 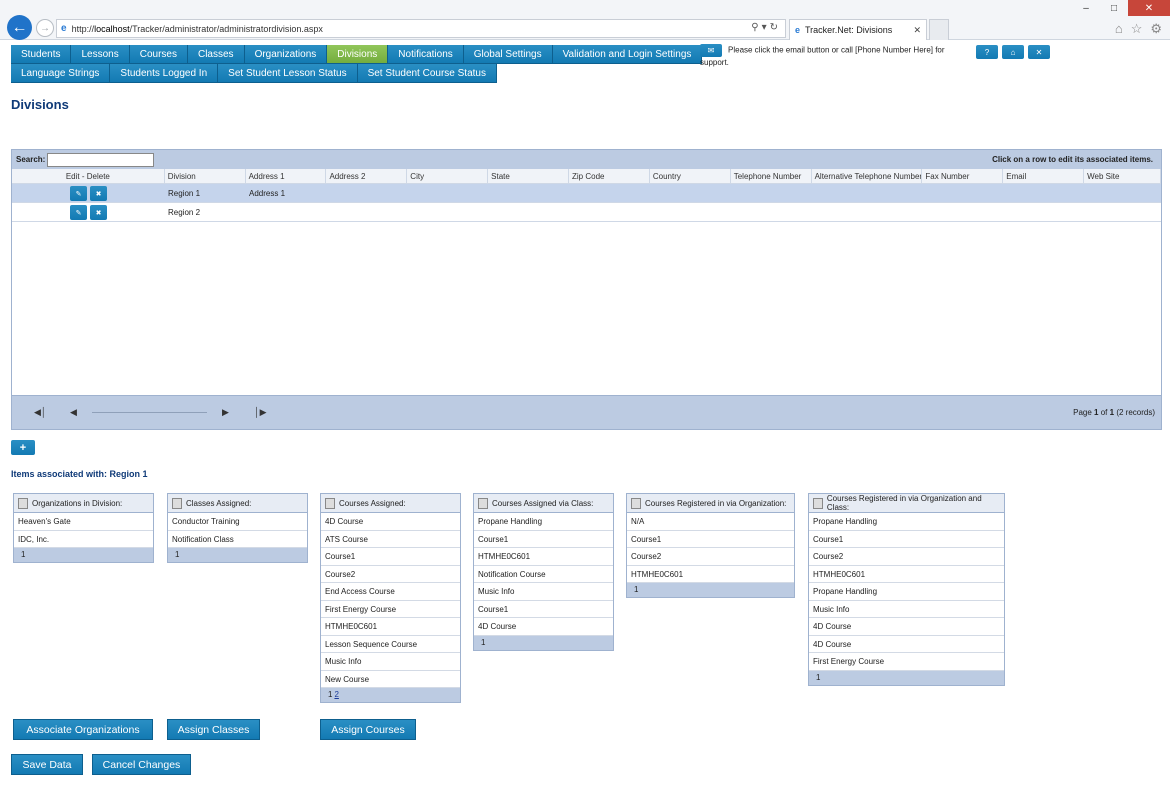 What do you see at coordinates (73, 412) in the screenshot?
I see `prev-page-icon: ◀` at bounding box center [73, 412].